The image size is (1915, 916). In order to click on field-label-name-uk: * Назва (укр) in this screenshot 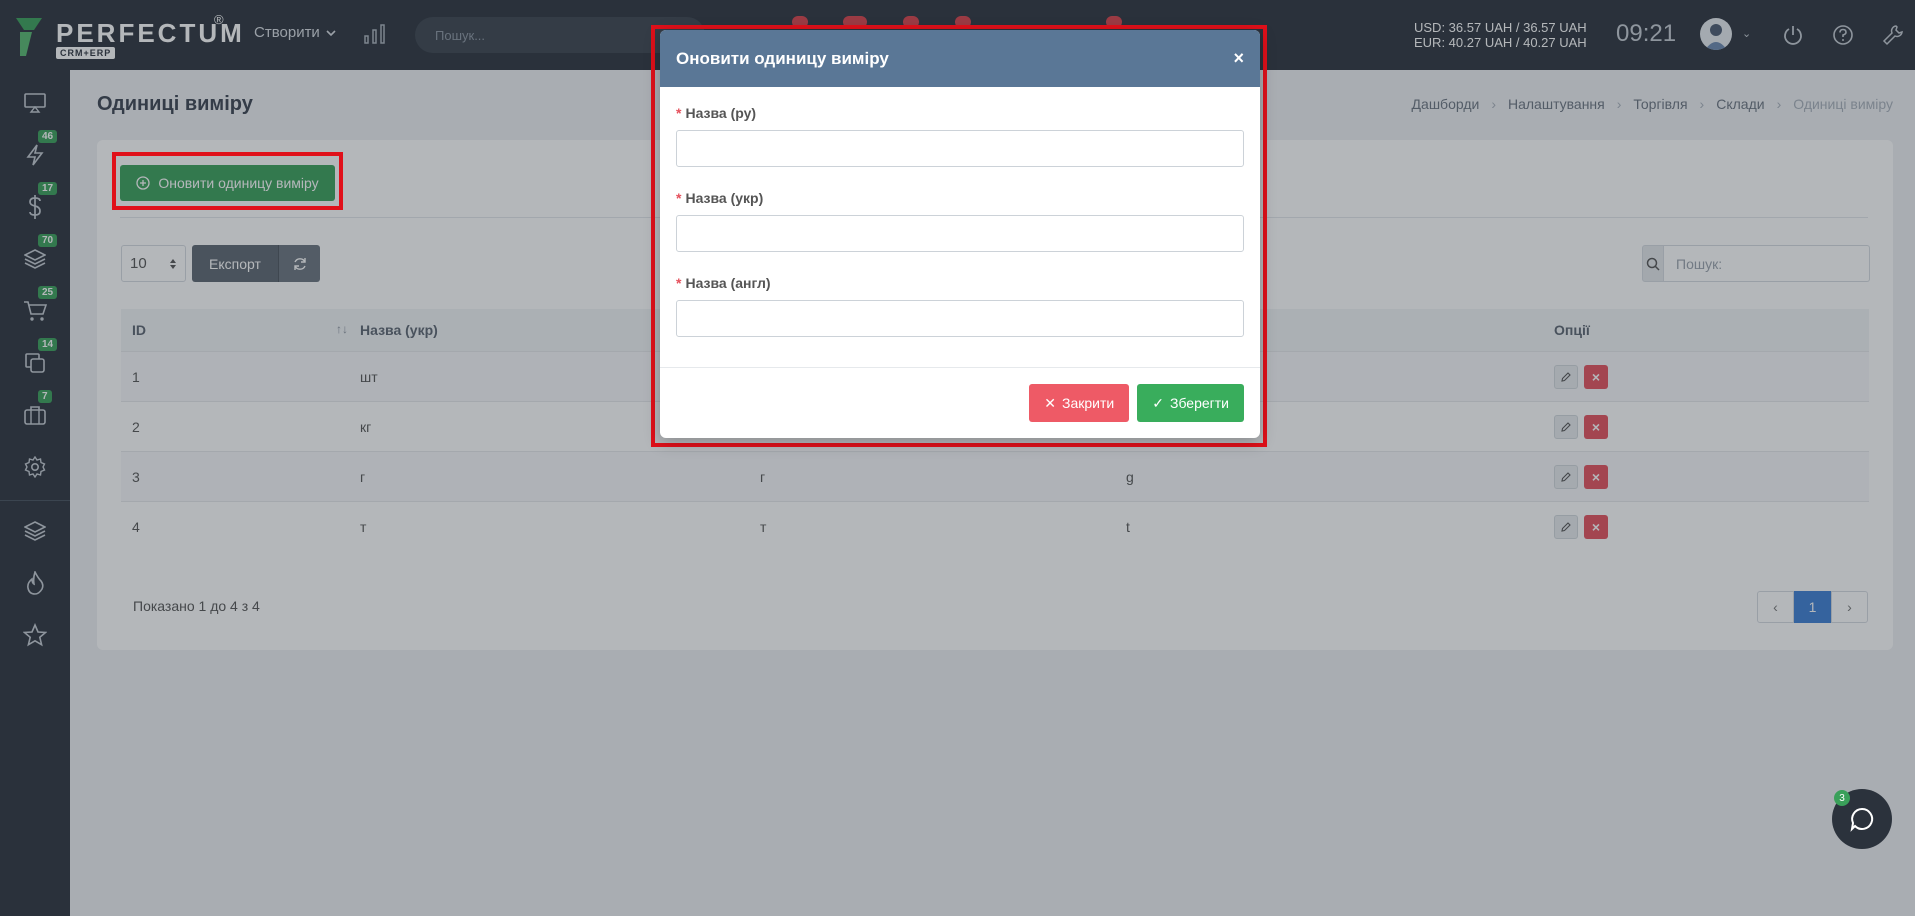, I will do `click(720, 198)`.